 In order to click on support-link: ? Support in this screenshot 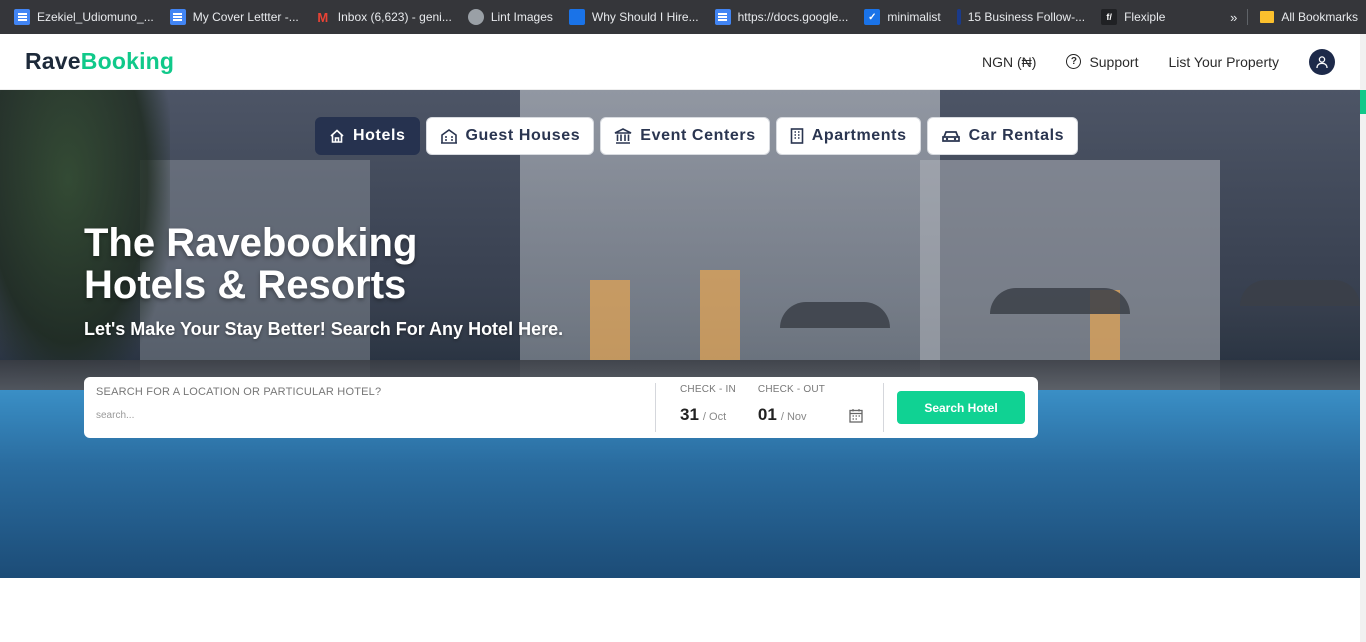, I will do `click(1102, 62)`.